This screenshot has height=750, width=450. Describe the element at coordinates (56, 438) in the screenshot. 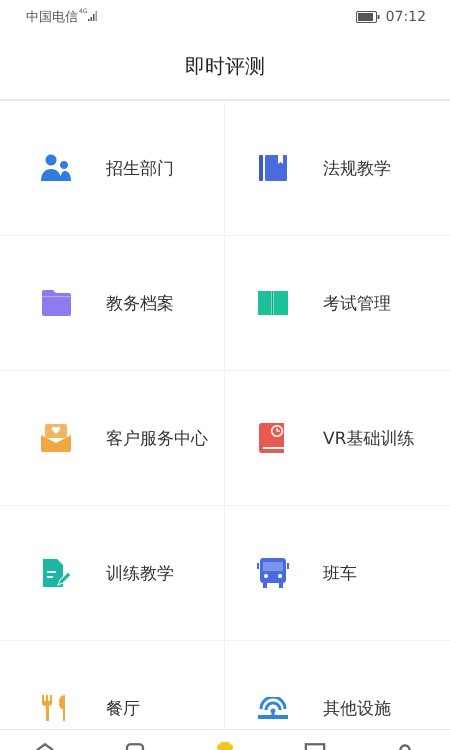

I see `envelope-icon` at that location.